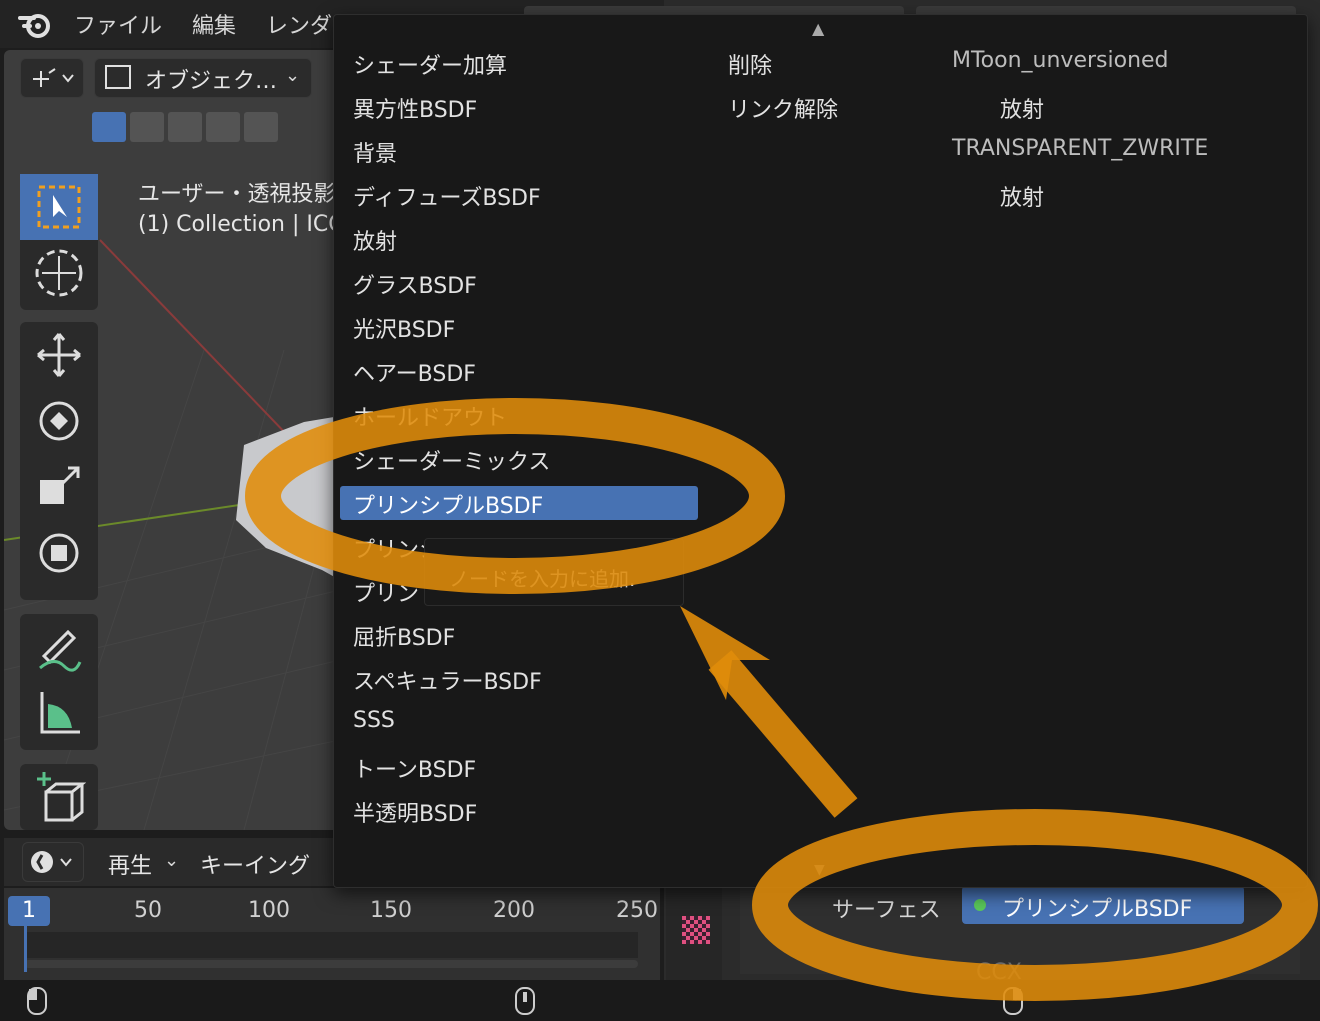 The height and width of the screenshot is (1021, 1320). Describe the element at coordinates (404, 328) in the screenshot. I see `menu-item-shader: 光沢BSDF` at that location.